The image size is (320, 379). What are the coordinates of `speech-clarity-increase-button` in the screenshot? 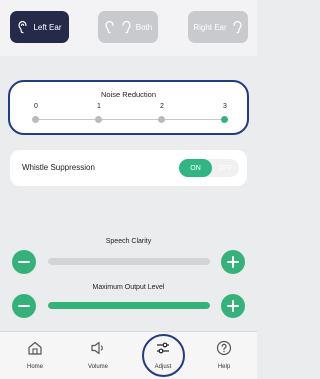 It's located at (233, 262).